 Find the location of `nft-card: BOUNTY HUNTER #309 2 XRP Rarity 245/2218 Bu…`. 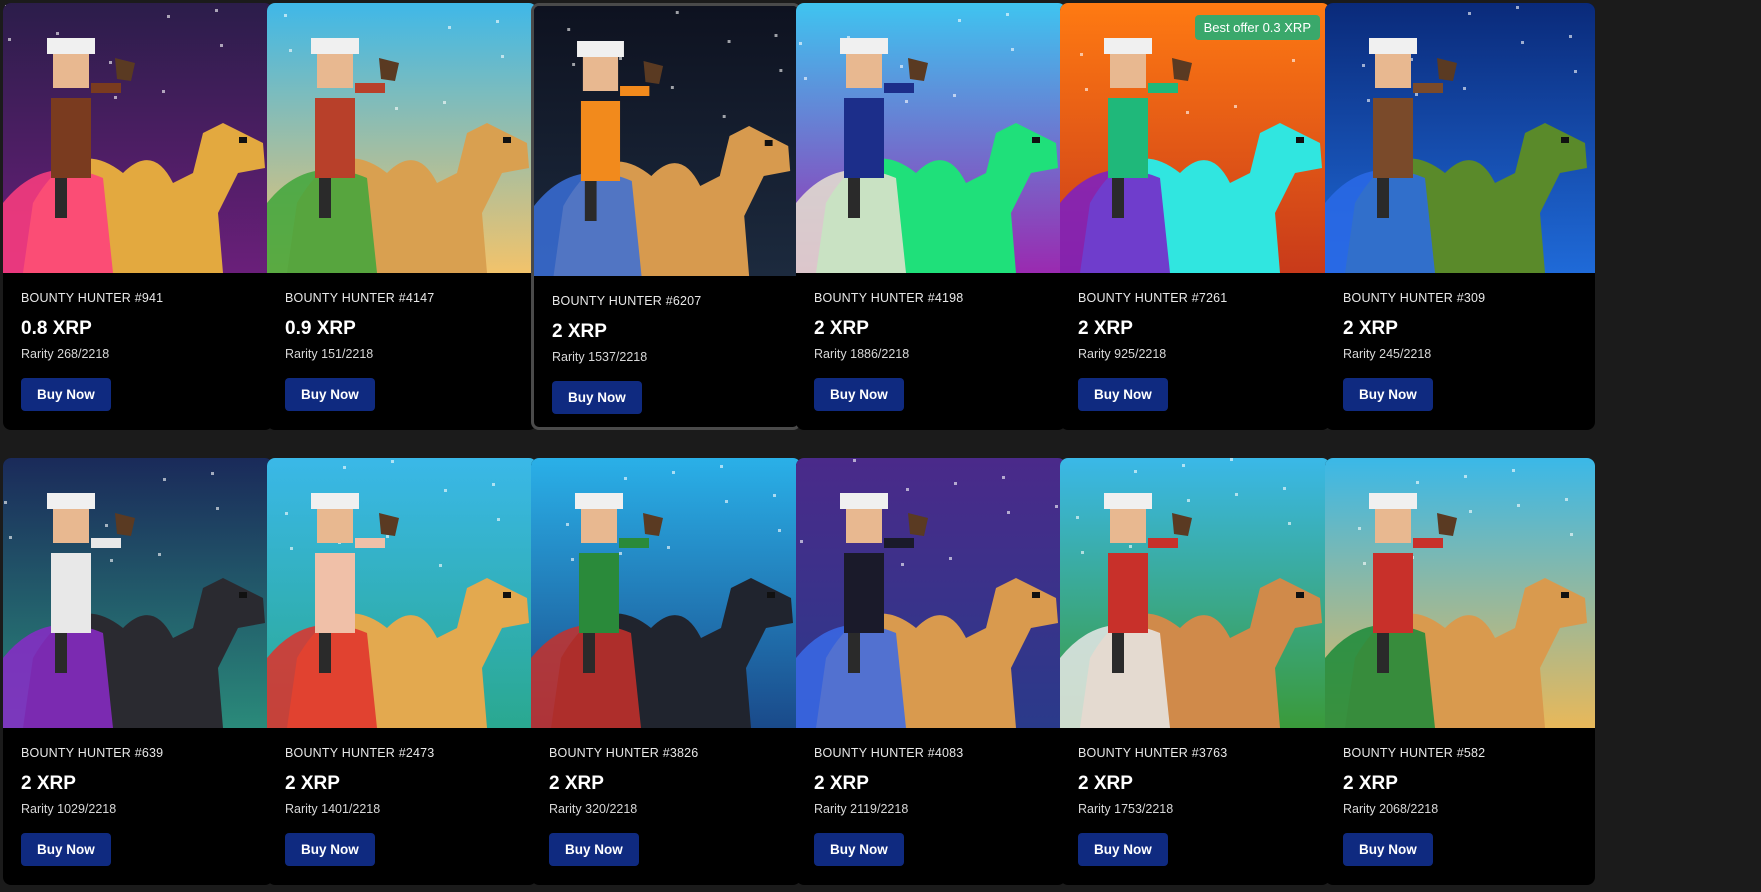

nft-card: BOUNTY HUNTER #309 2 XRP Rarity 245/2218 Bu… is located at coordinates (1460, 216).